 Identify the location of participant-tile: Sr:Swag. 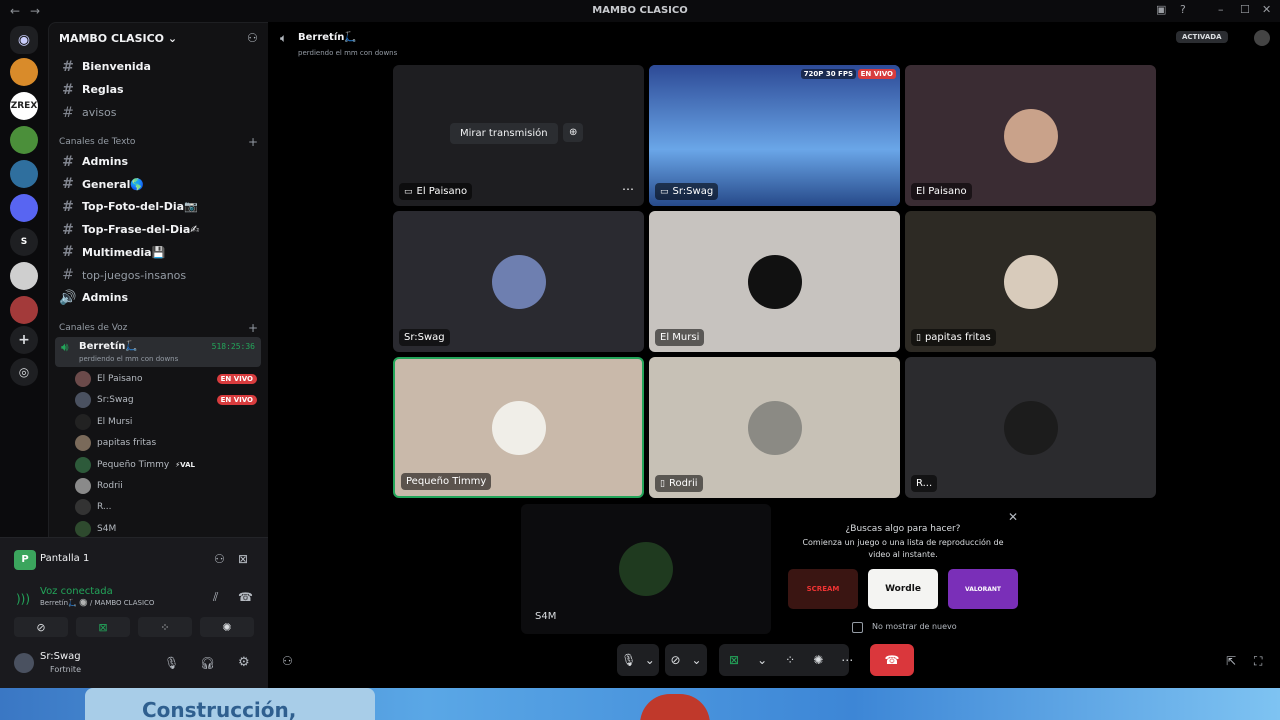
(518, 281).